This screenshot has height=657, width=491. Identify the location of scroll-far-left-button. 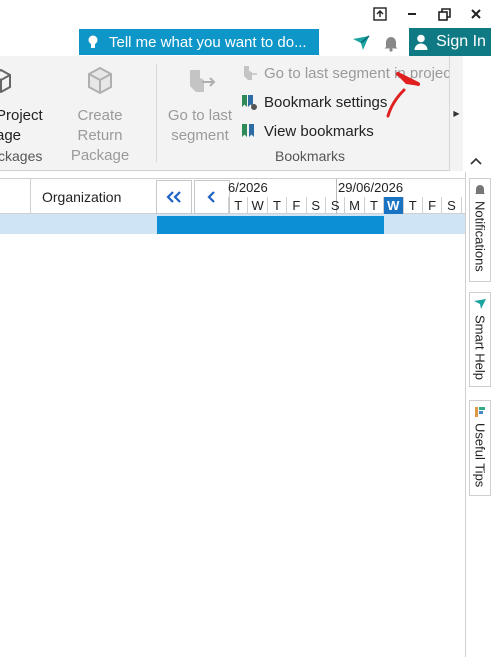
(174, 197).